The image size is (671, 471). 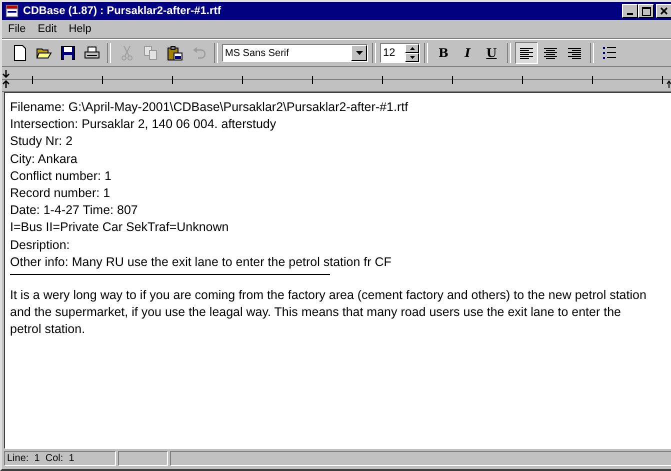 I want to click on align-center-icon, so click(x=550, y=53).